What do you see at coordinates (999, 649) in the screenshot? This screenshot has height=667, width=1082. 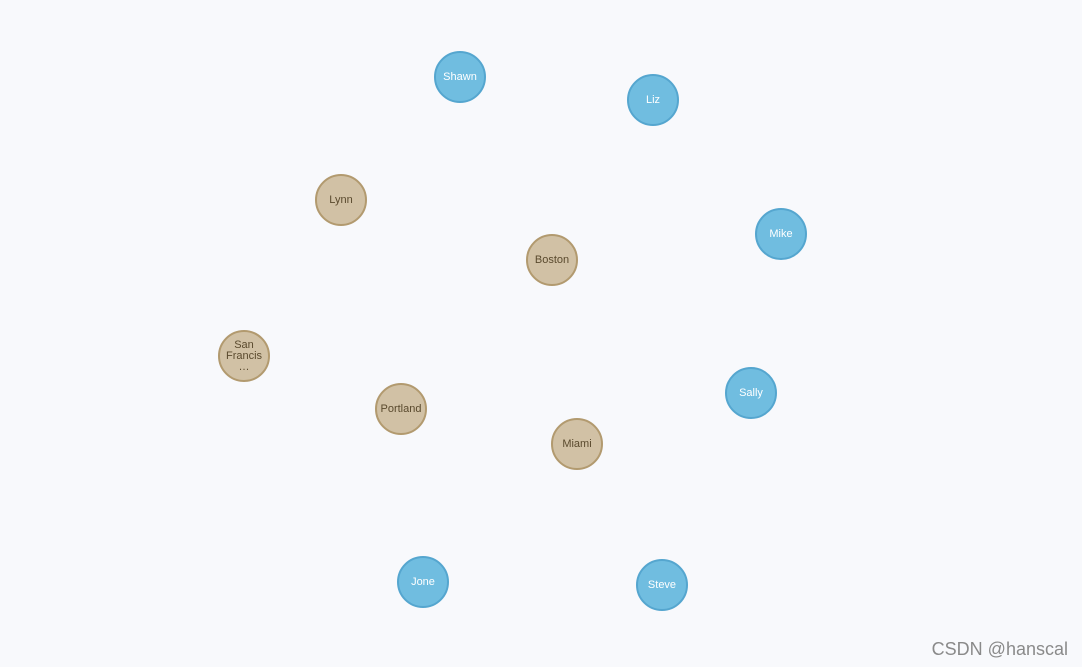 I see `watermark: CSDN @hanscal` at bounding box center [999, 649].